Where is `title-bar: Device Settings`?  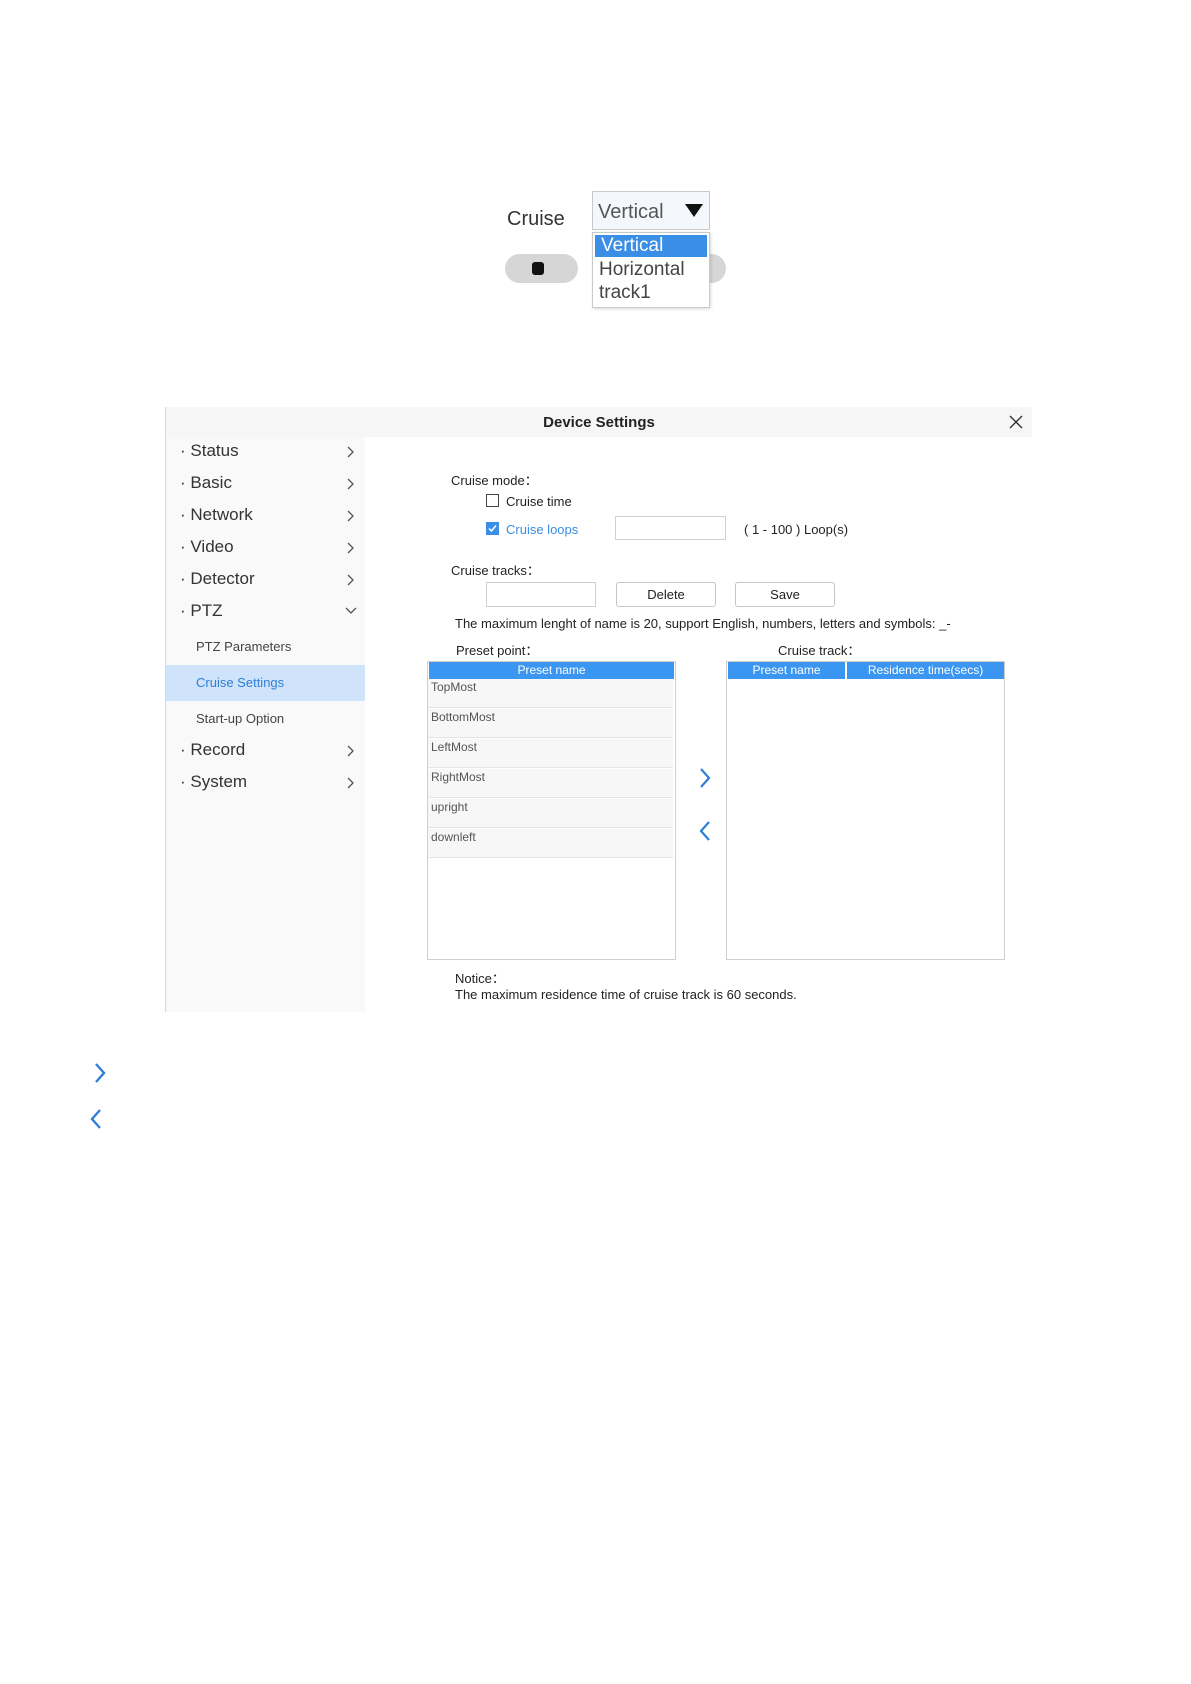 title-bar: Device Settings is located at coordinates (599, 422).